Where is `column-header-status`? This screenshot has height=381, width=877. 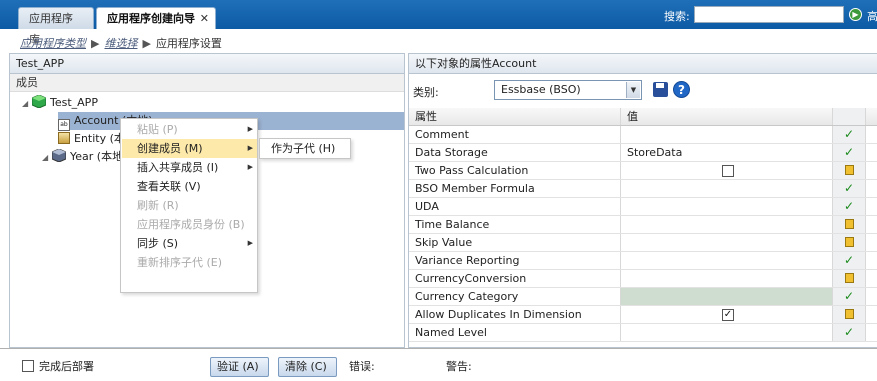
column-header-status is located at coordinates (849, 116).